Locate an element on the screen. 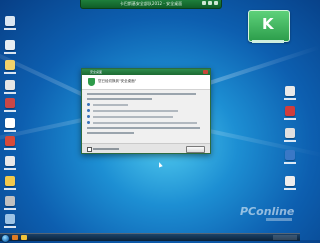 This screenshot has height=243, width=320. start-button-icon is located at coordinates (5, 238).